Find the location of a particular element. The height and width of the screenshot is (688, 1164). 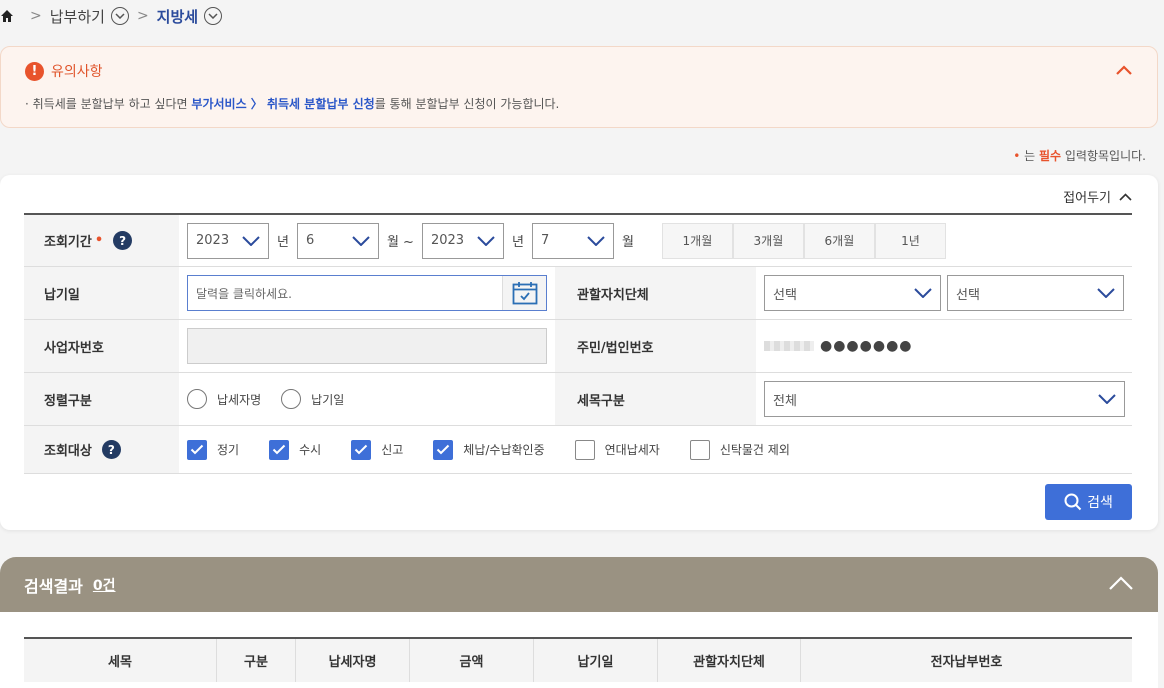

required-note-prefix: 는 is located at coordinates (1031, 156).